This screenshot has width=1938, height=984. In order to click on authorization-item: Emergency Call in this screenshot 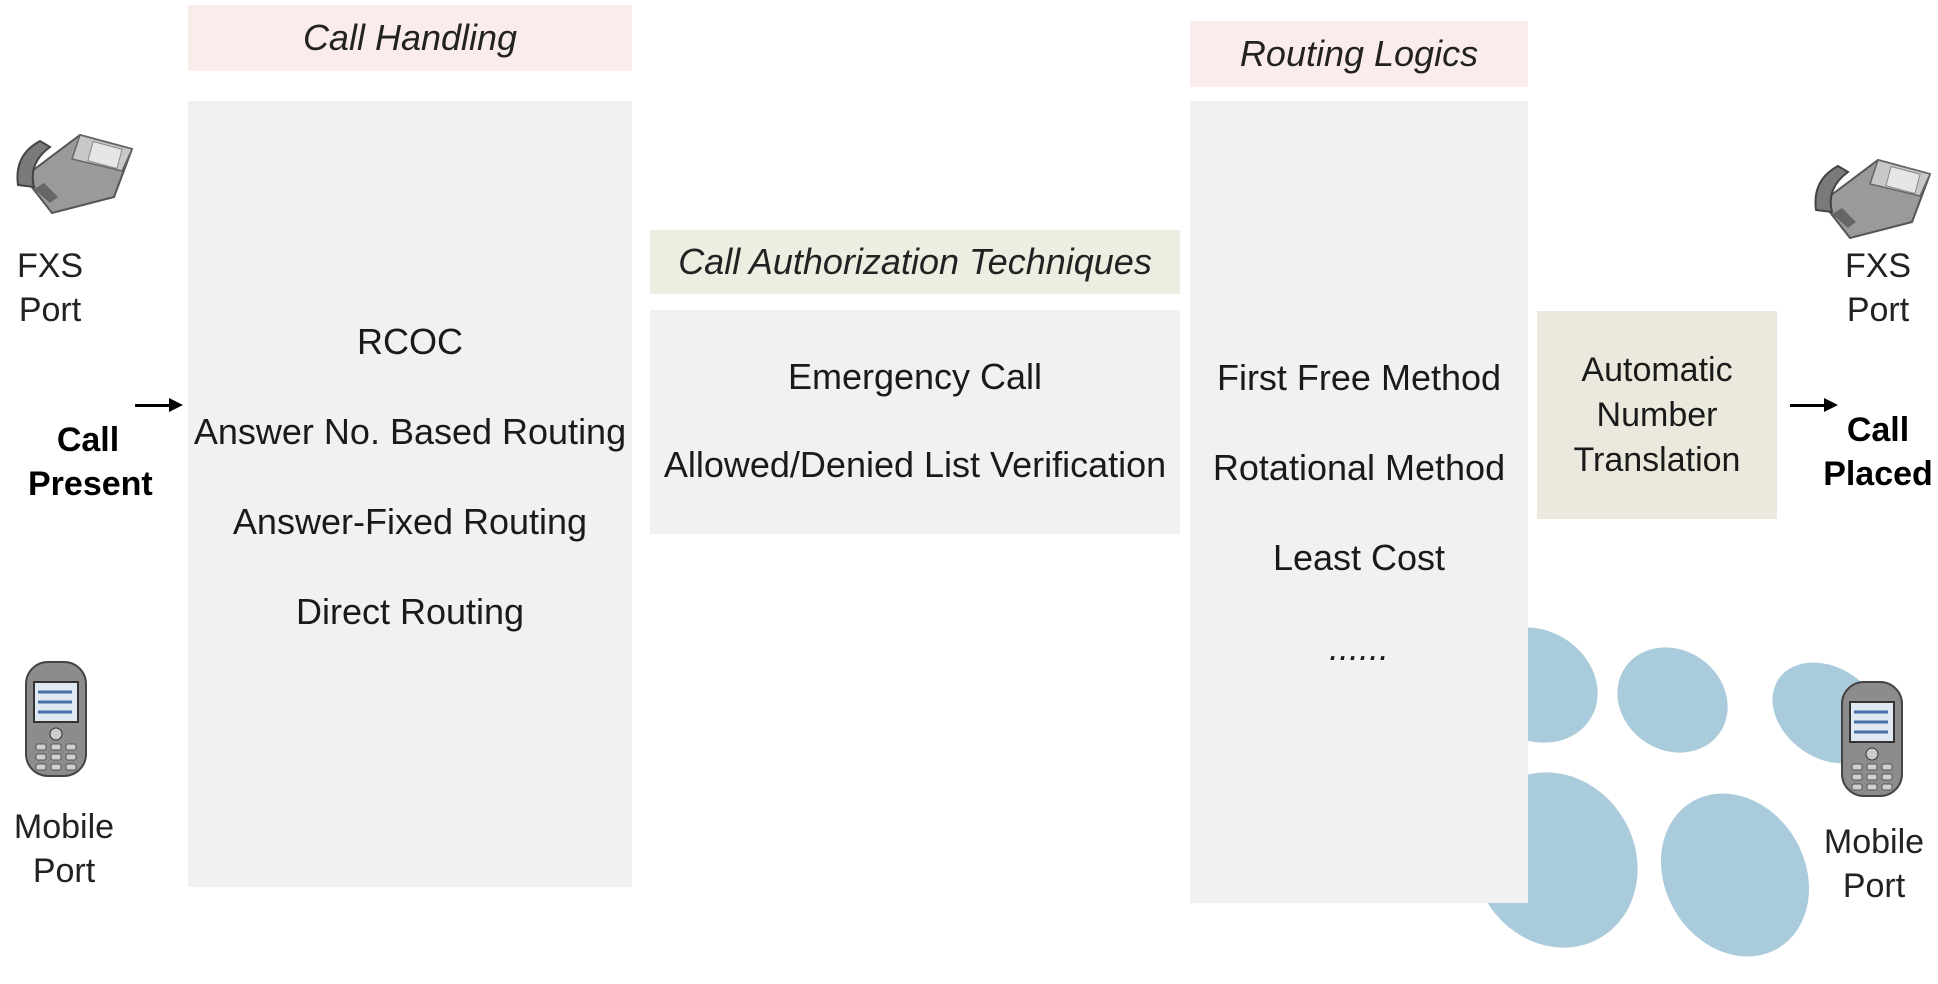, I will do `click(915, 376)`.